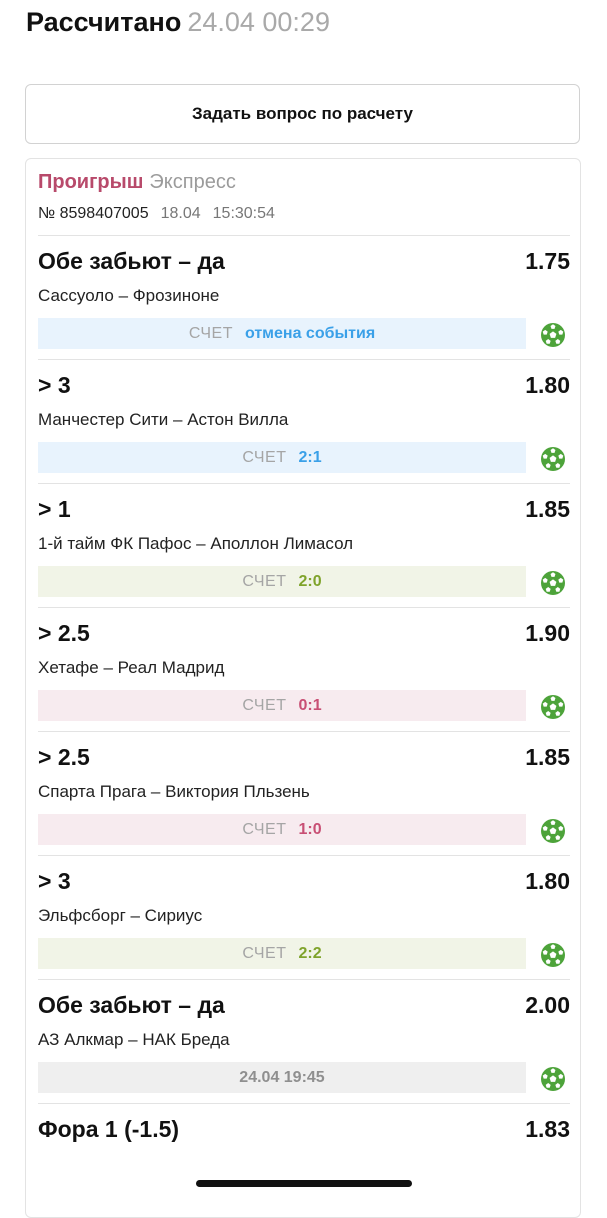 The width and height of the screenshot is (607, 1218). I want to click on event-score-bar: СЧЕТ 2:2, so click(282, 953).